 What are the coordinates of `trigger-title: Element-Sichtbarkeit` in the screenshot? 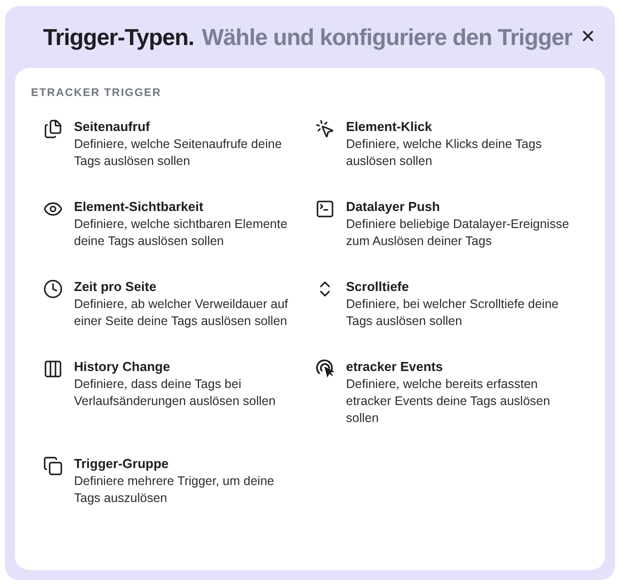 It's located at (139, 207).